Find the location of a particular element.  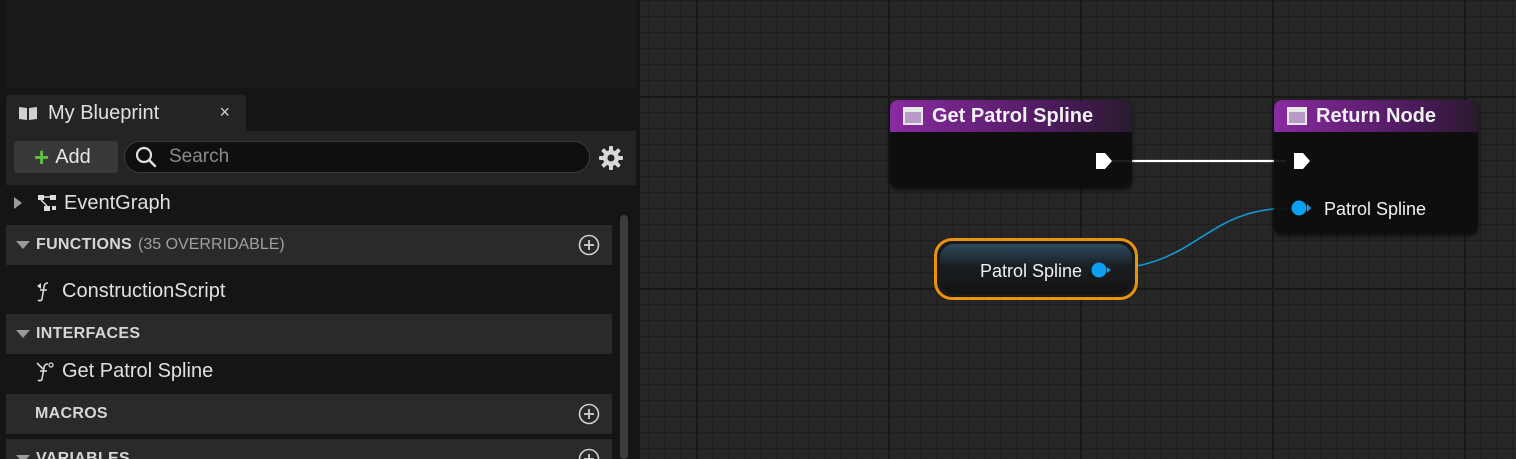

functions-category: FUNCTIONS (35 OVERRIDABLE) is located at coordinates (309, 245).